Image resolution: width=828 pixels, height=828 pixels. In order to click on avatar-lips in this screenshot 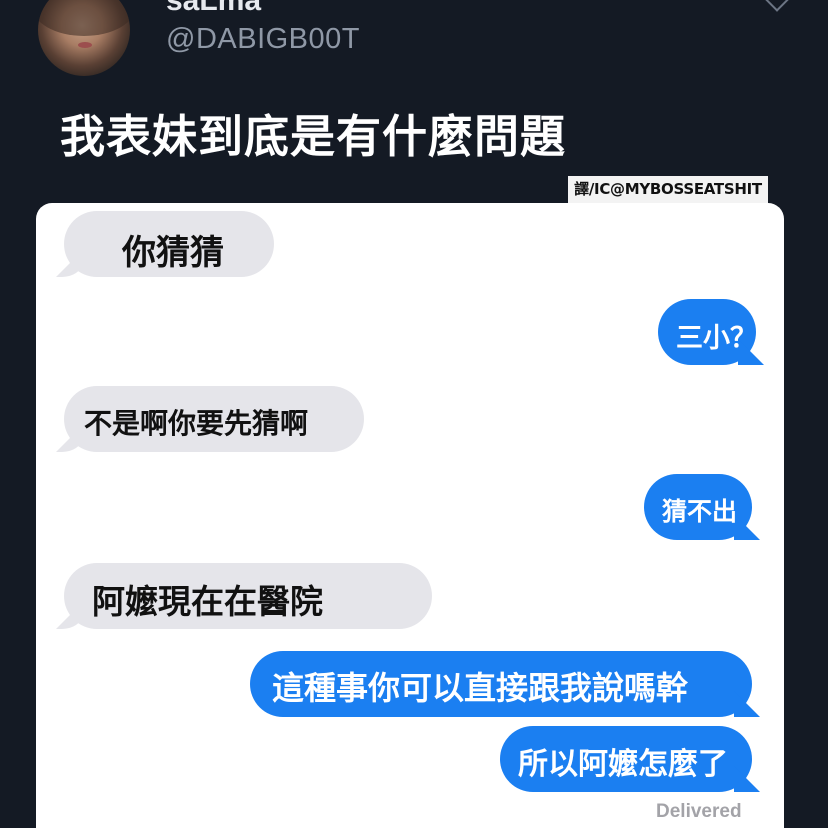, I will do `click(85, 45)`.